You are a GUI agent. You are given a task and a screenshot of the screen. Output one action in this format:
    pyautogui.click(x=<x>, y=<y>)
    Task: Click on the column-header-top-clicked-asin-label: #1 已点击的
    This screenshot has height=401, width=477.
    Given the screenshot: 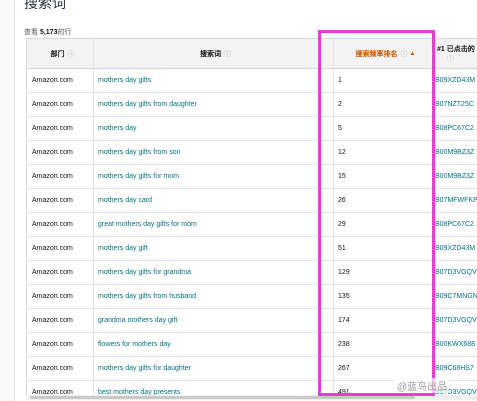 What is the action you would take?
    pyautogui.click(x=456, y=49)
    